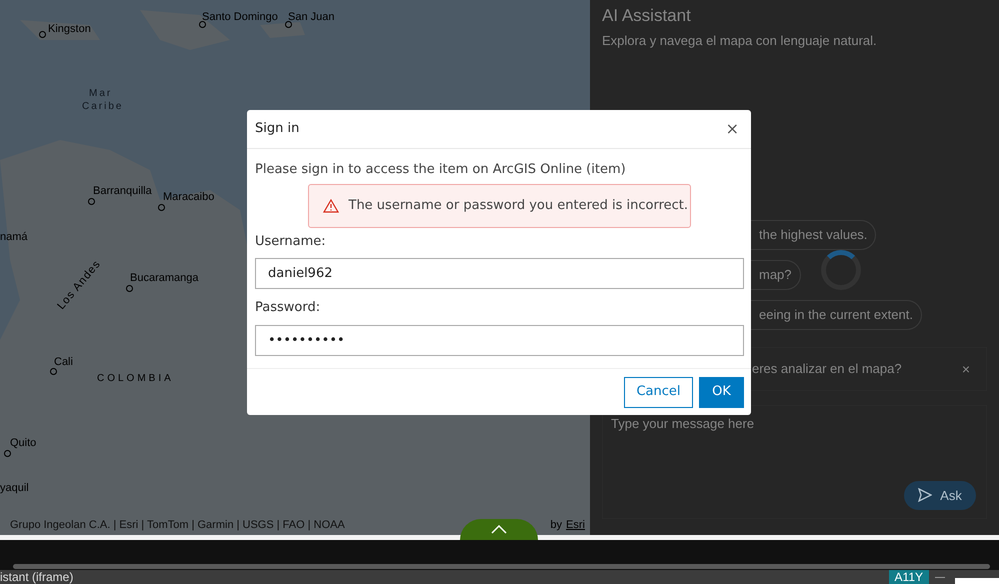 This screenshot has width=999, height=584. What do you see at coordinates (164, 278) in the screenshot?
I see `map-label: Bucaramanga` at bounding box center [164, 278].